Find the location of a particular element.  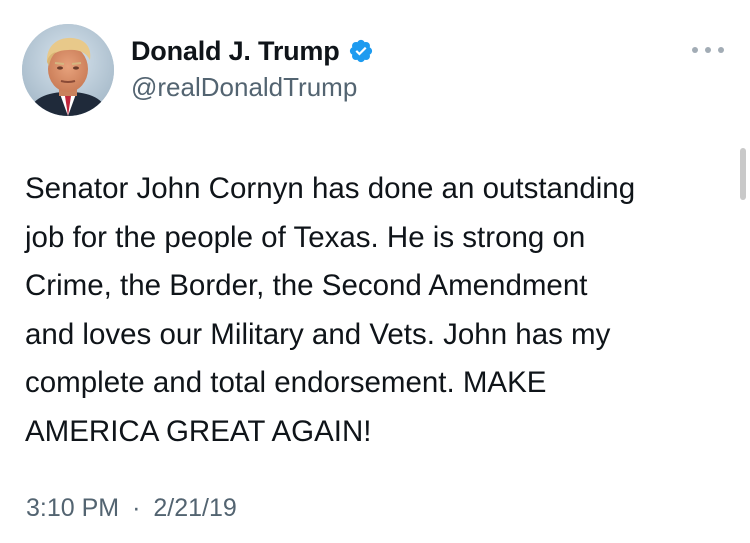

avatar is located at coordinates (68, 70).